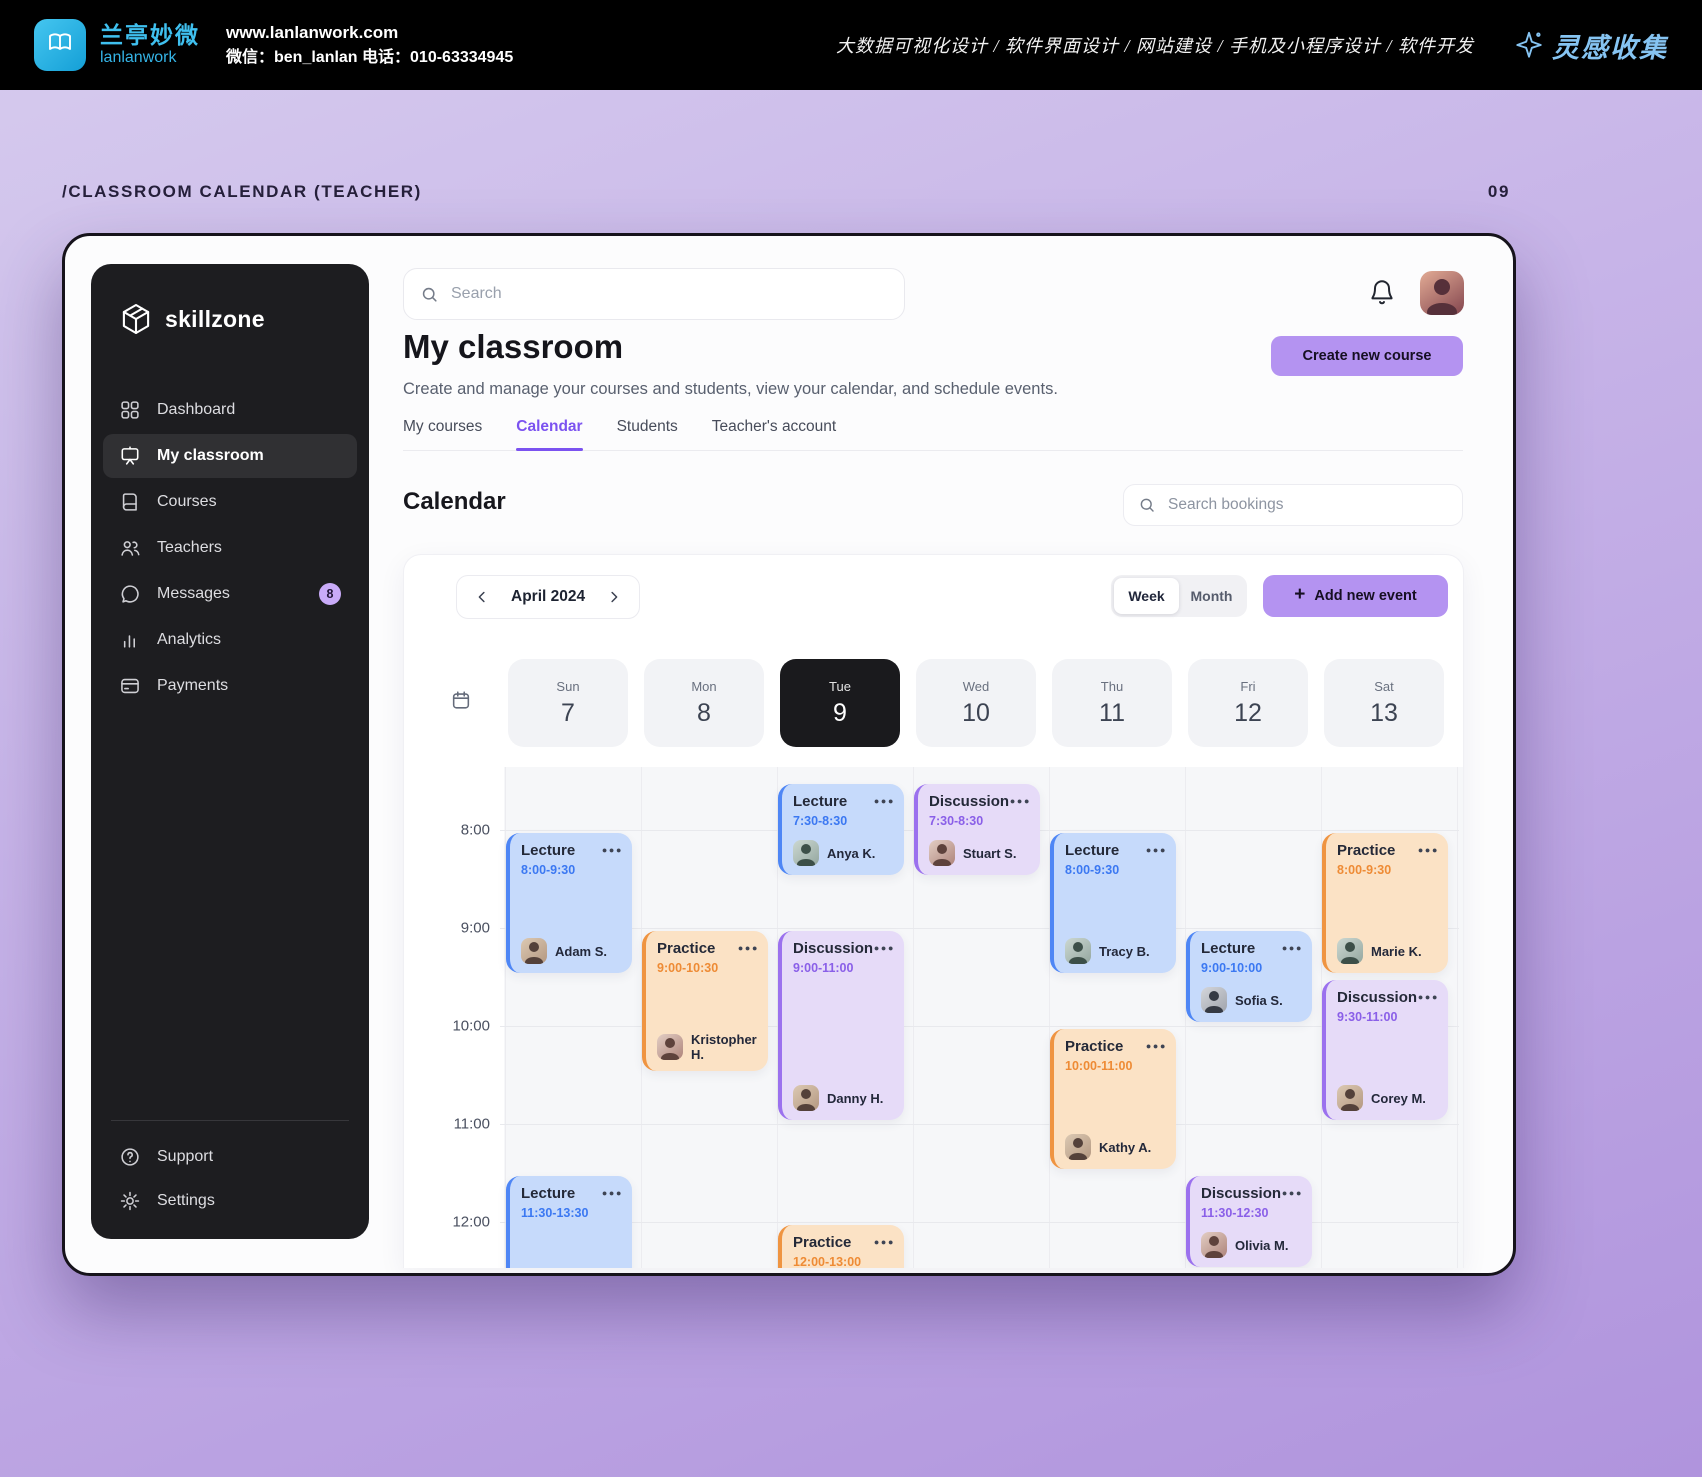 This screenshot has height=1477, width=1702. Describe the element at coordinates (704, 686) in the screenshot. I see `day-name: Mon` at that location.